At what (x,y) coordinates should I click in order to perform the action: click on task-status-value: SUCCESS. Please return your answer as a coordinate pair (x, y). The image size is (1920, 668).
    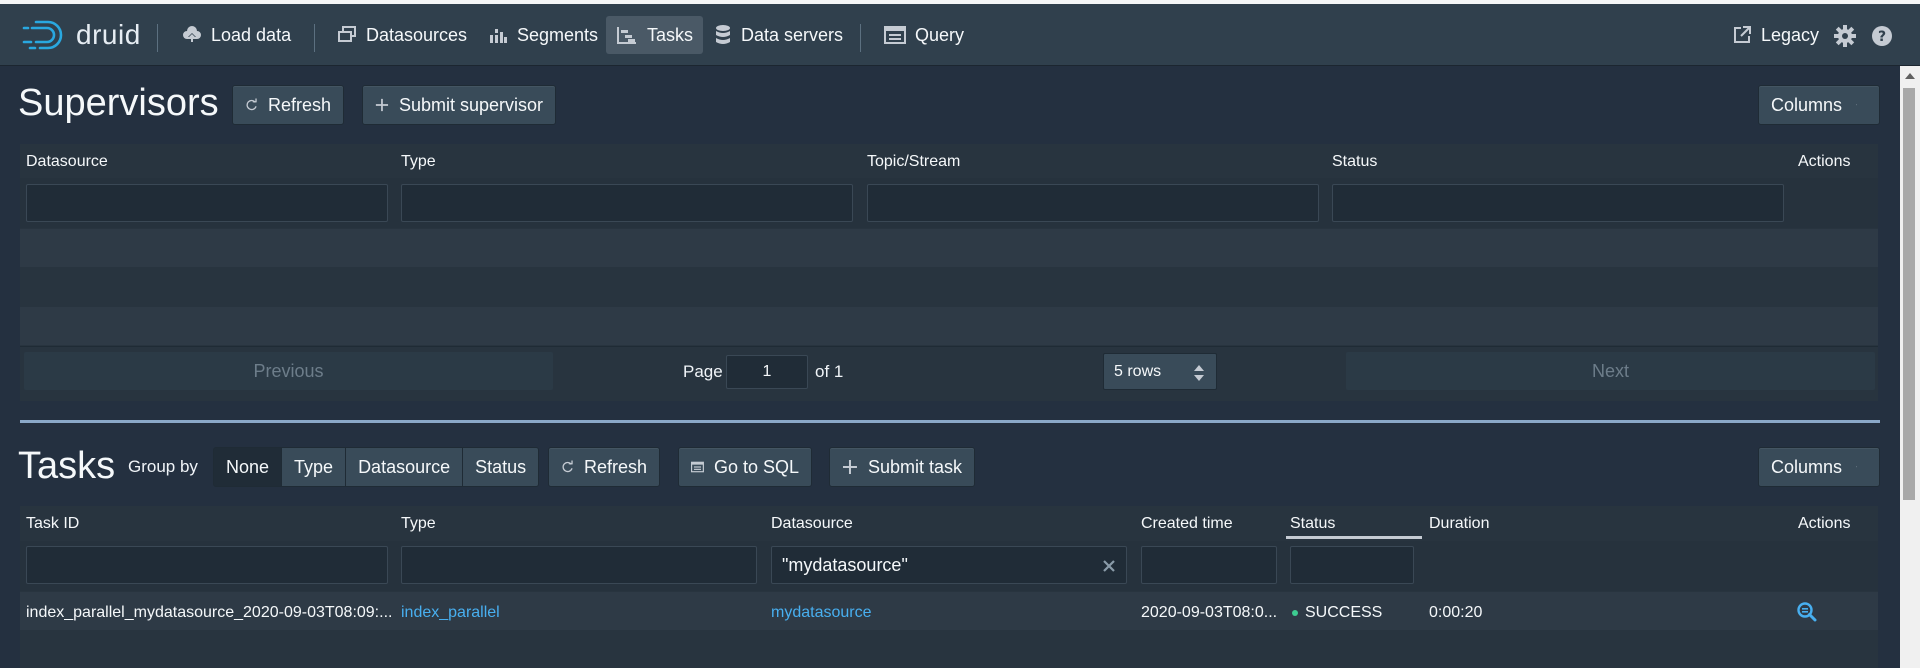
    Looking at the image, I should click on (1344, 612).